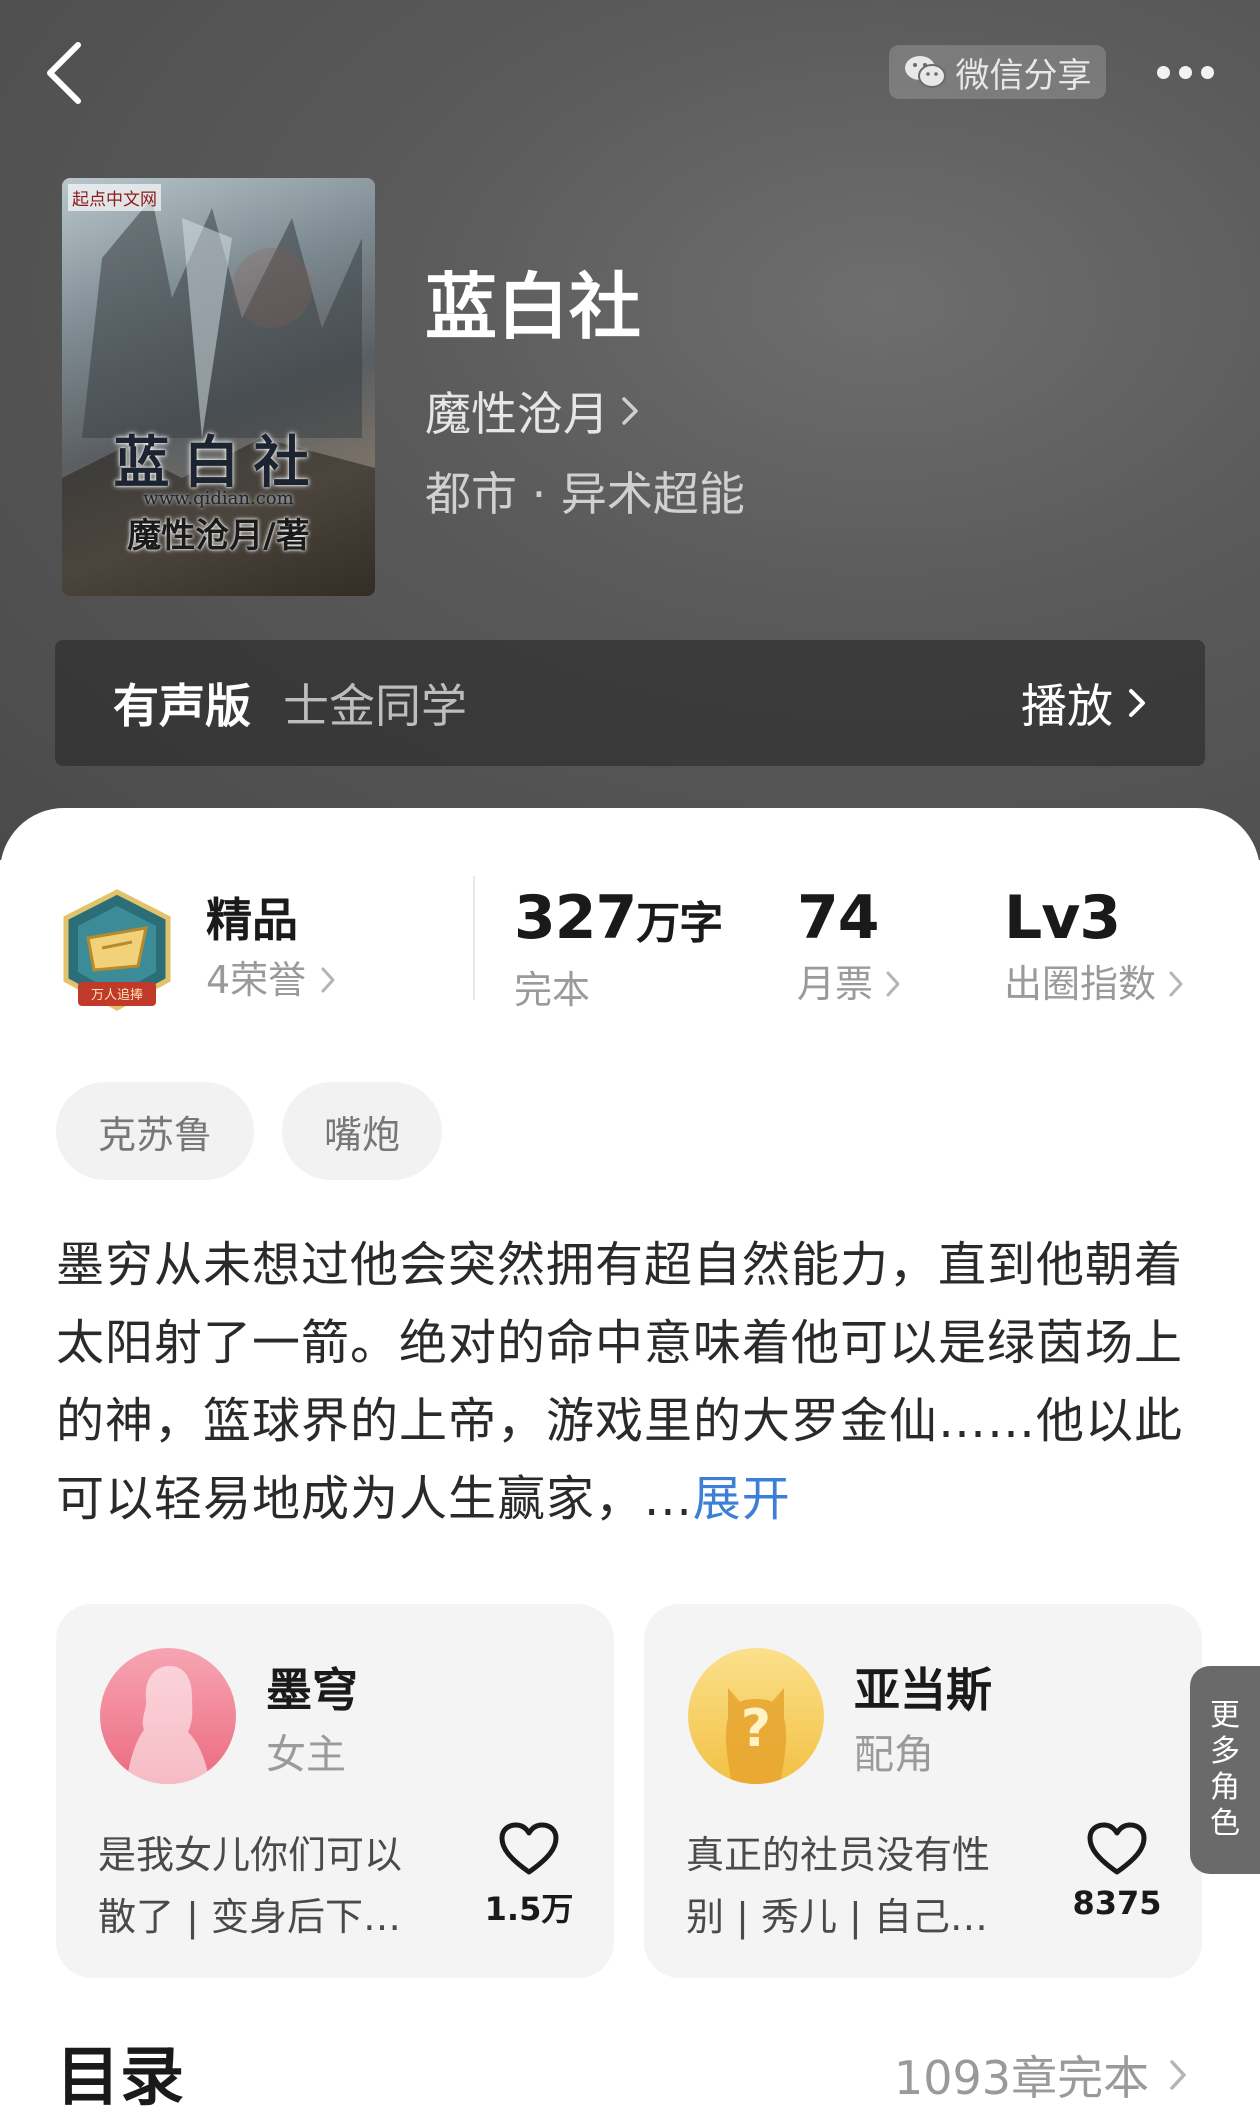 This screenshot has width=1260, height=2124. I want to click on more-options-button, so click(1185, 72).